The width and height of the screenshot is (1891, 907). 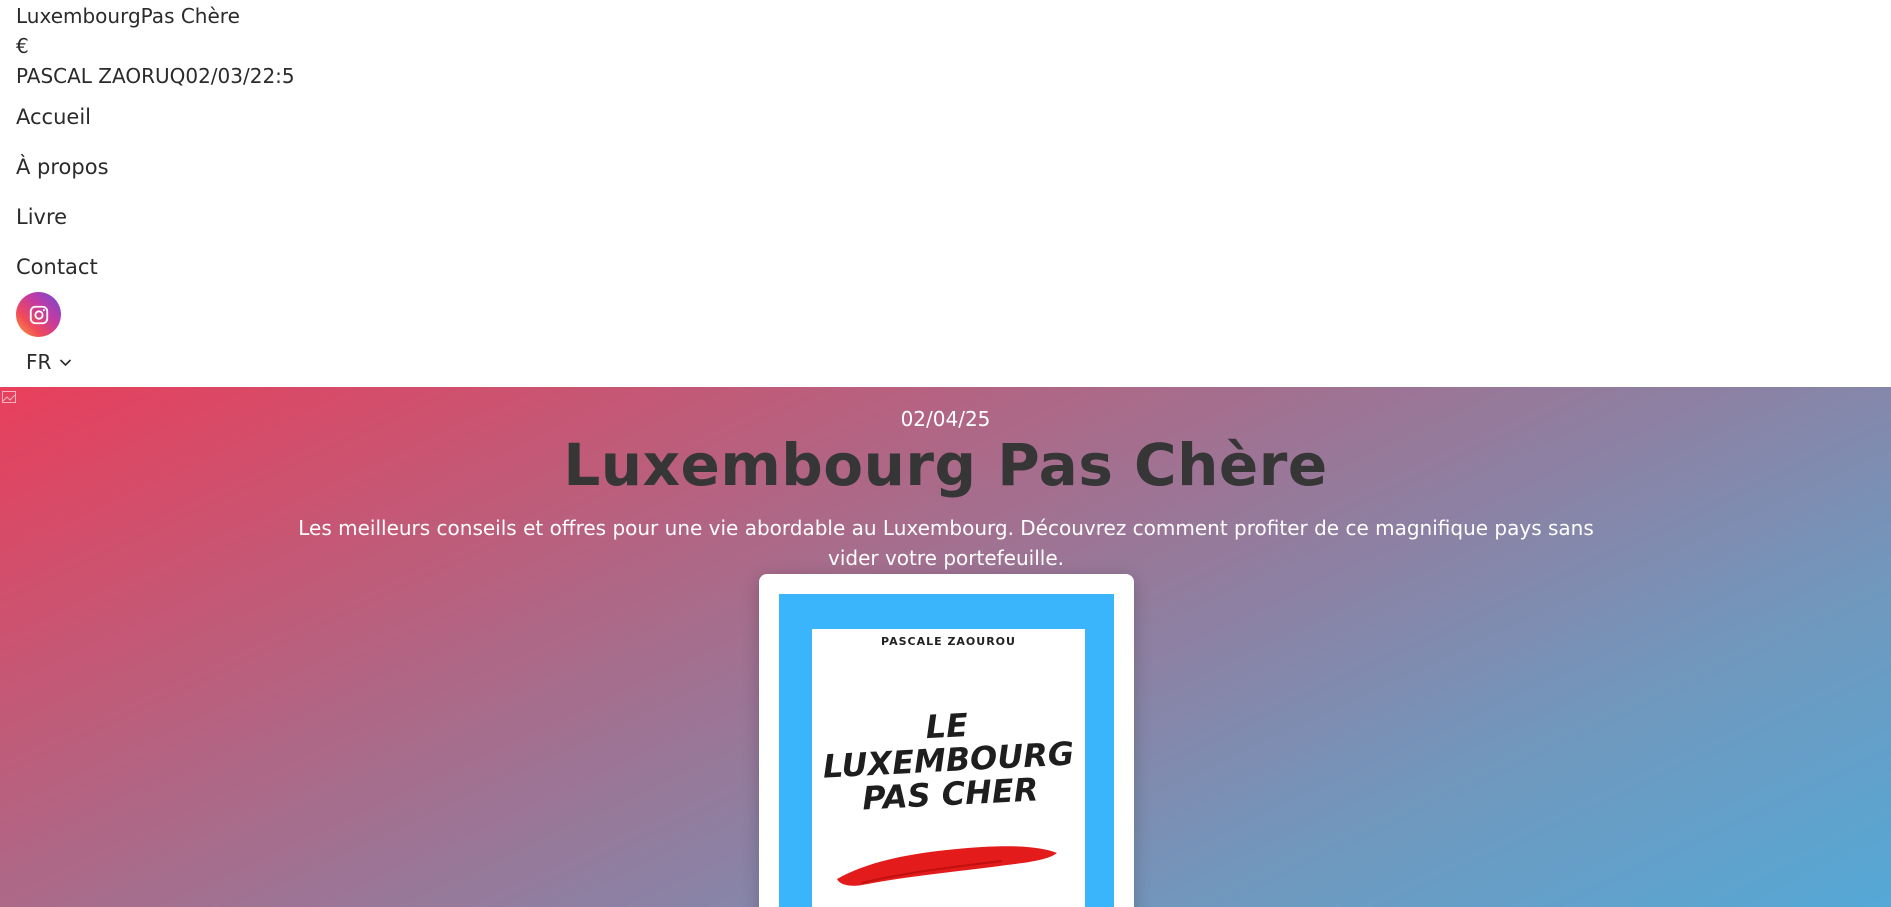 I want to click on book-cover-frame: PASCALE ZAOUROU LE LUXEMBOURG PAS CHER, so click(x=946, y=750).